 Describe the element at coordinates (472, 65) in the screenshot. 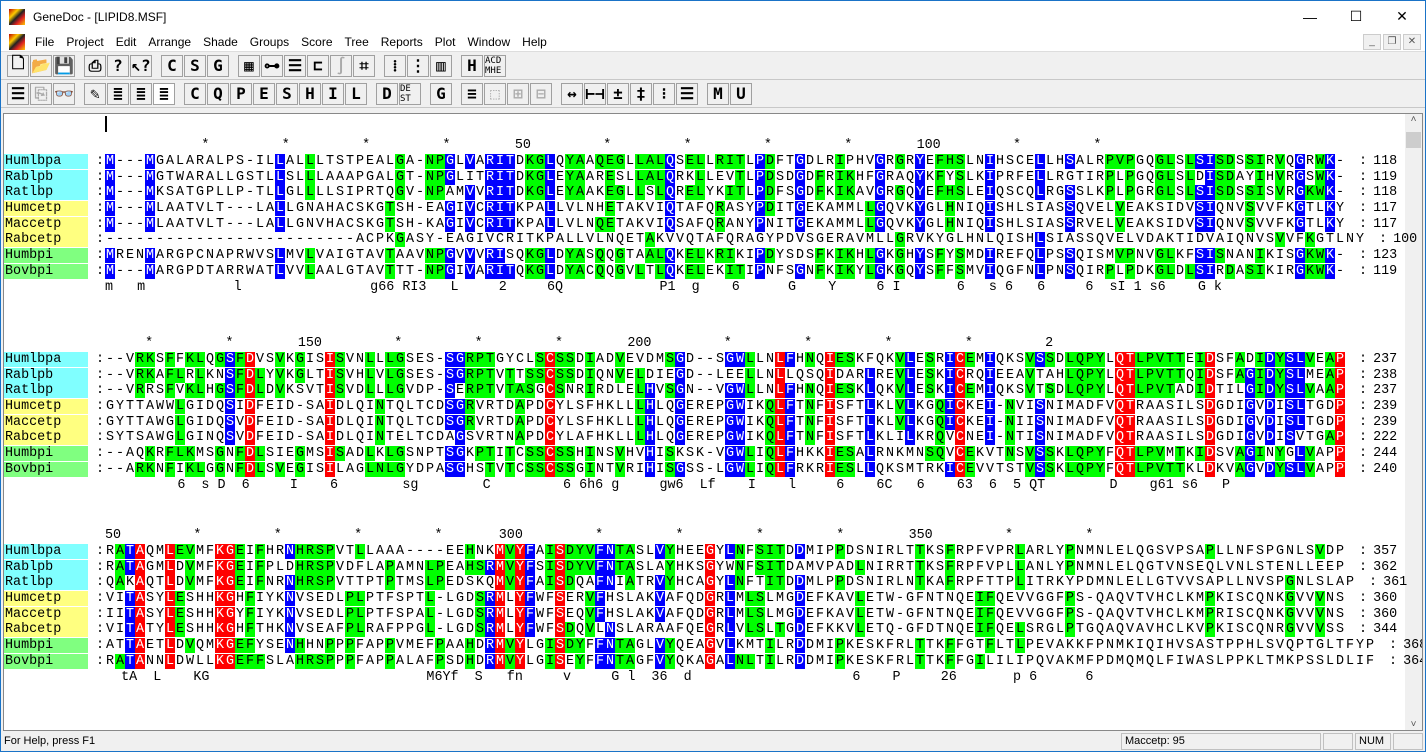

I see `hi-icon: H` at that location.